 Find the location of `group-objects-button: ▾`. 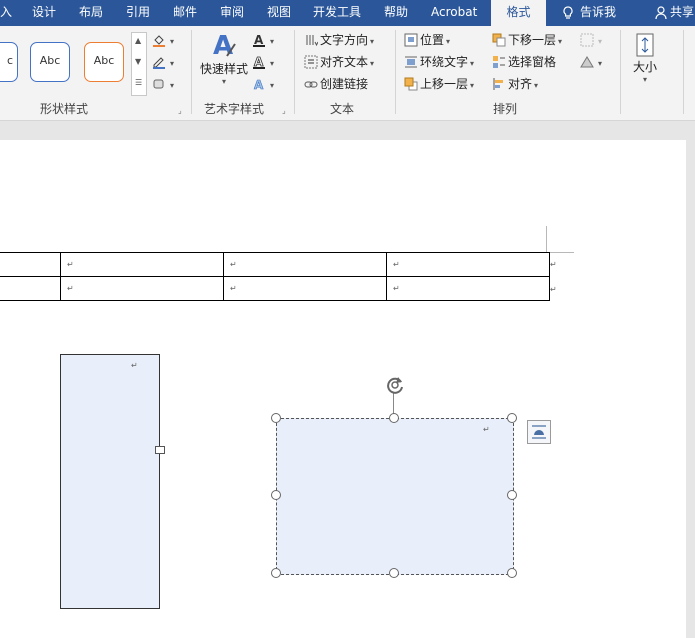

group-objects-button: ▾ is located at coordinates (591, 40).